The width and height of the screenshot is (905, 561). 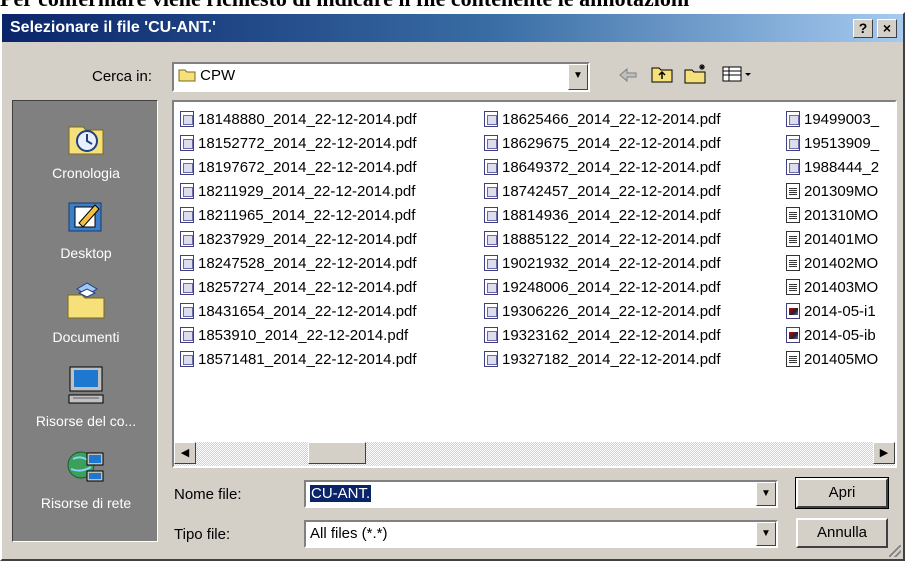 What do you see at coordinates (628, 77) in the screenshot?
I see `back-arrow-icon` at bounding box center [628, 77].